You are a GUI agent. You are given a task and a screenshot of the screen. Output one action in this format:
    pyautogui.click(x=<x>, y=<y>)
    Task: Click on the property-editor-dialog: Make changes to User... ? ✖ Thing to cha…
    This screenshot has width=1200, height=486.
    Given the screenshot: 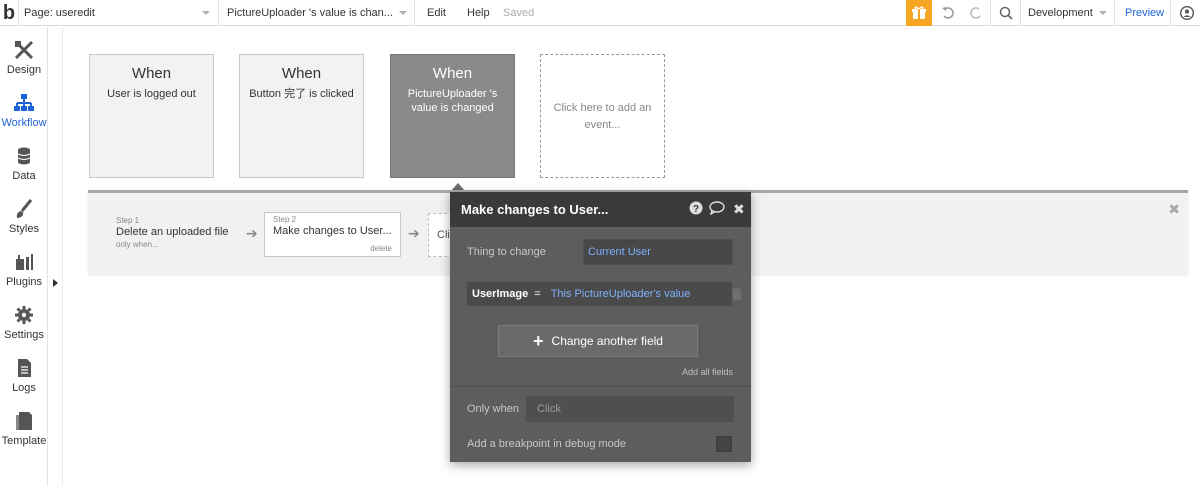 What is the action you would take?
    pyautogui.click(x=600, y=327)
    